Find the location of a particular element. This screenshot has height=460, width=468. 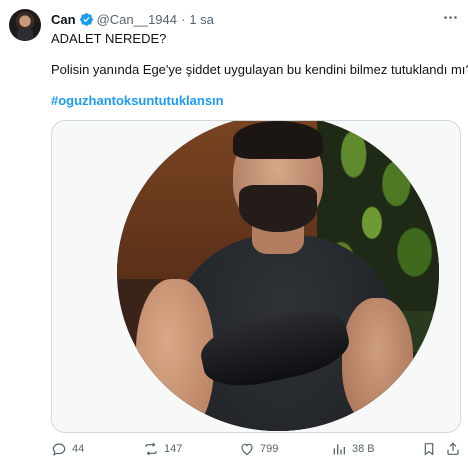

author-name: Can is located at coordinates (63, 19).